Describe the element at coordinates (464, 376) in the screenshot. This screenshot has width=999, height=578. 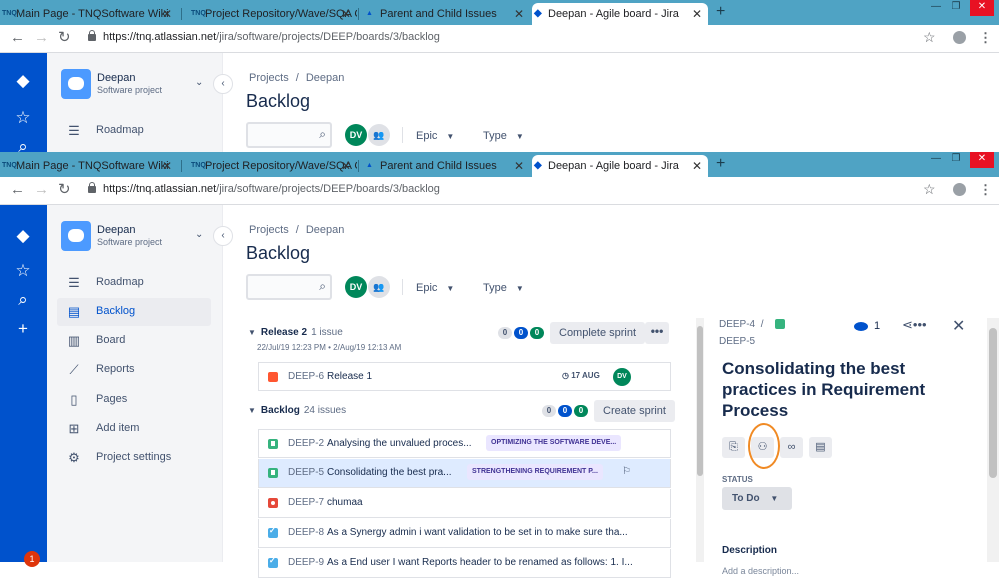
I see `list-item: DEEP-6 Release 1 ◷ 17 AUG DV` at that location.